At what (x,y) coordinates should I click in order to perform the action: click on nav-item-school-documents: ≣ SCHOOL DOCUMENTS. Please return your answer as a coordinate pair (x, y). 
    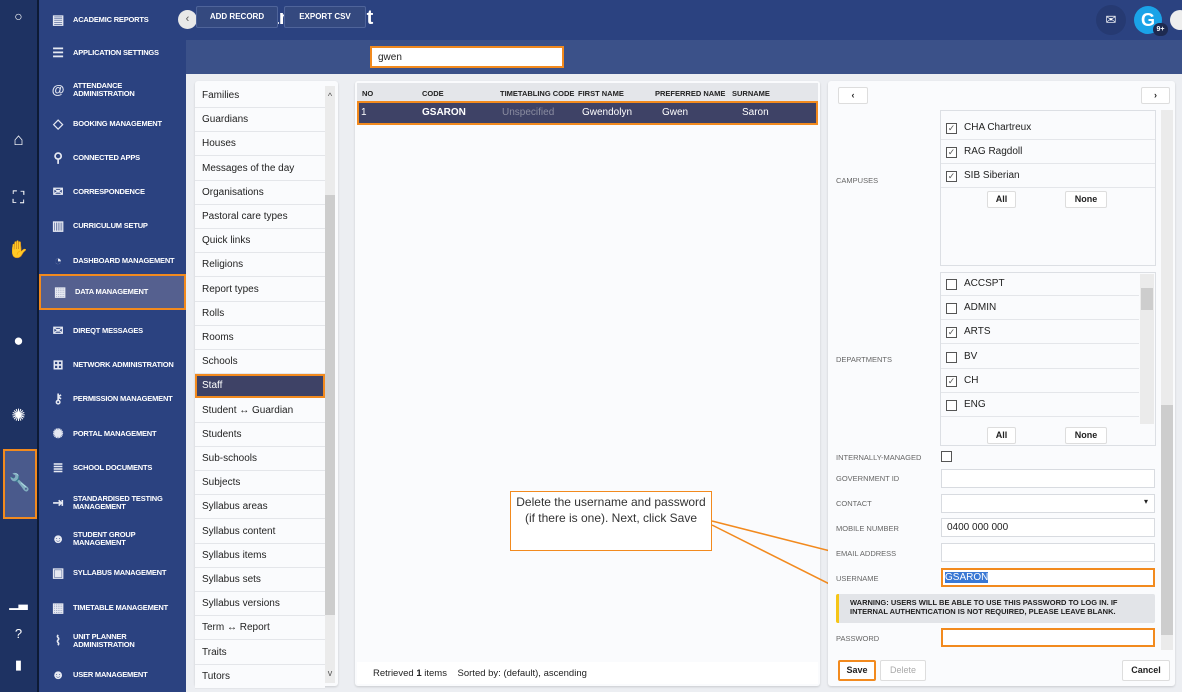
    Looking at the image, I should click on (112, 468).